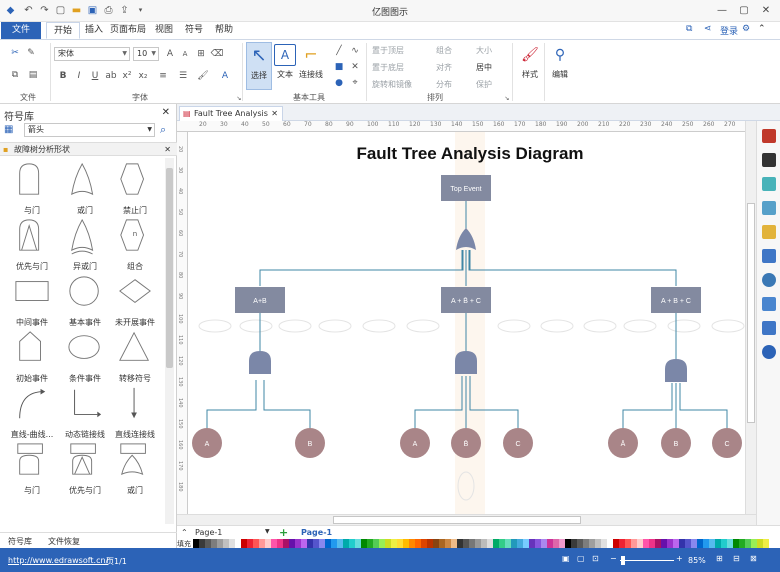  Describe the element at coordinates (762, 31) in the screenshot. I see `ribbon-collapse-icon: ⌃` at that location.